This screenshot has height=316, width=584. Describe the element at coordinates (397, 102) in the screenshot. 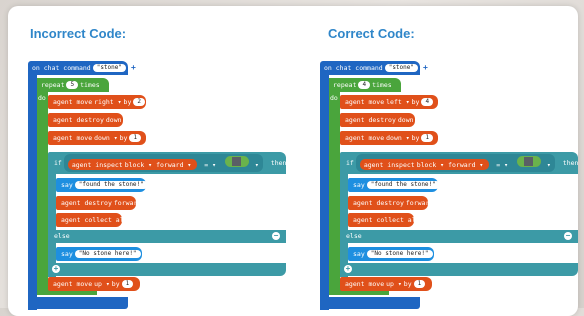

I see `direction-dropdown: left ▾` at that location.